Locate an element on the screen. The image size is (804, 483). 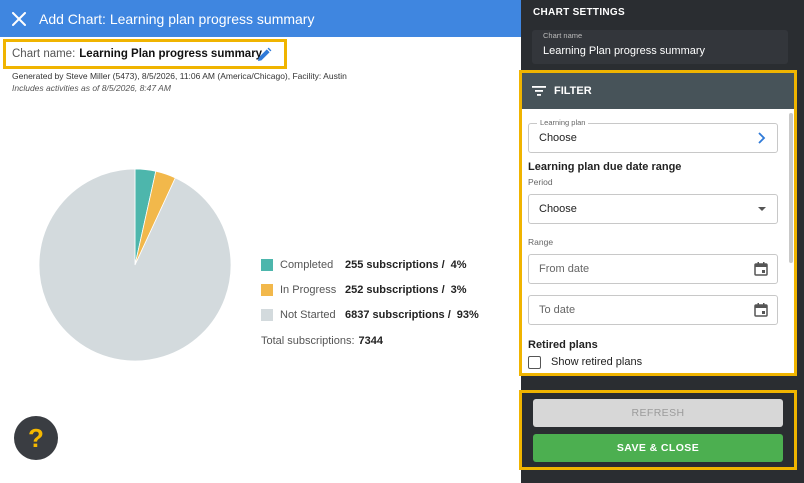
due-date-range-title: Learning plan due date range is located at coordinates (605, 167).